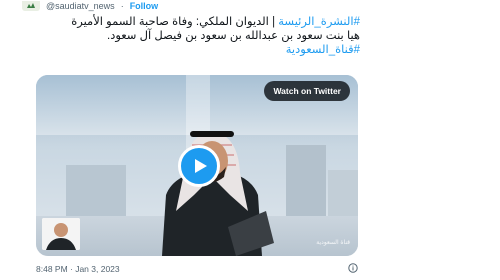 The width and height of the screenshot is (500, 280). What do you see at coordinates (333, 243) in the screenshot?
I see `channel-watermark: قناة السعودية` at bounding box center [333, 243].